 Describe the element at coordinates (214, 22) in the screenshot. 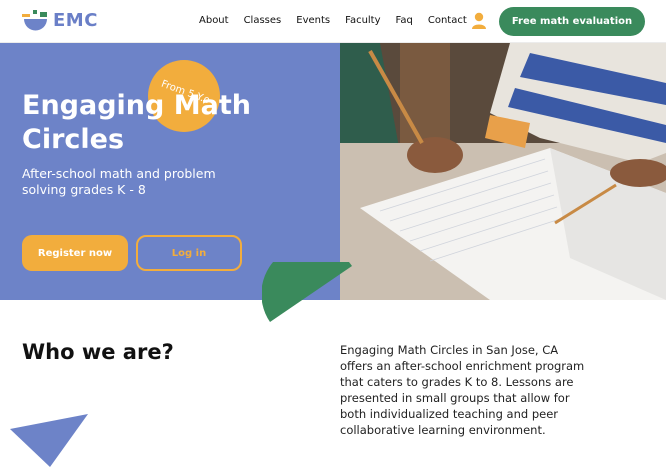

I see `nav-about: About` at that location.